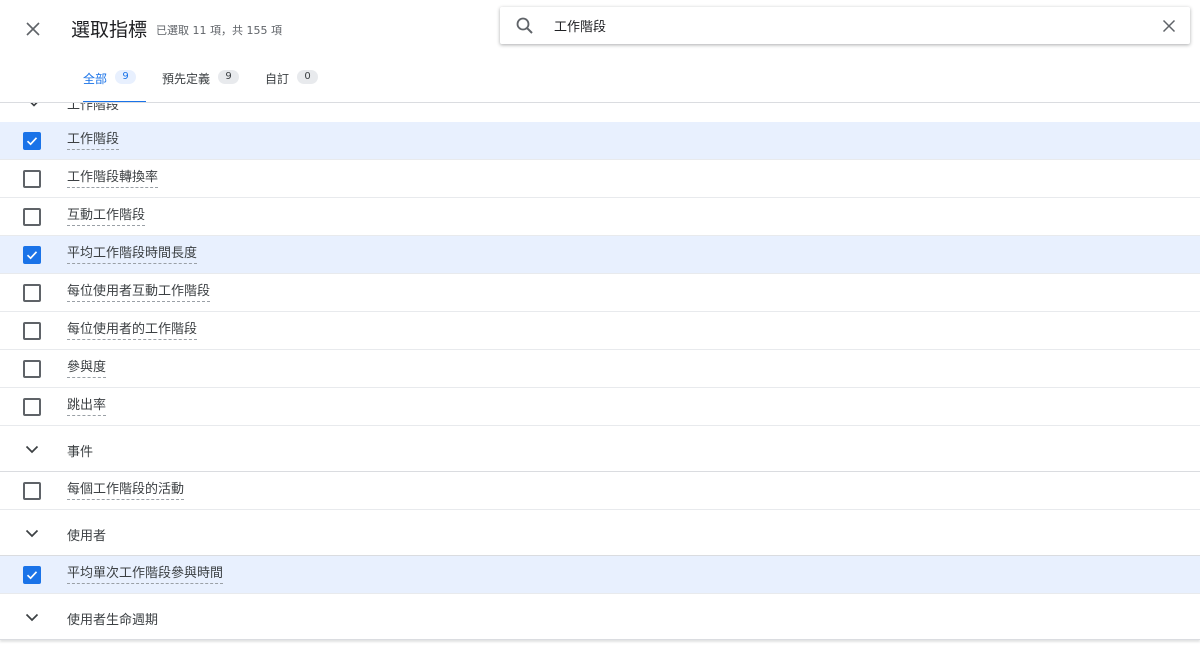 The width and height of the screenshot is (1200, 650). What do you see at coordinates (277, 79) in the screenshot?
I see `tab-label: 自訂` at bounding box center [277, 79].